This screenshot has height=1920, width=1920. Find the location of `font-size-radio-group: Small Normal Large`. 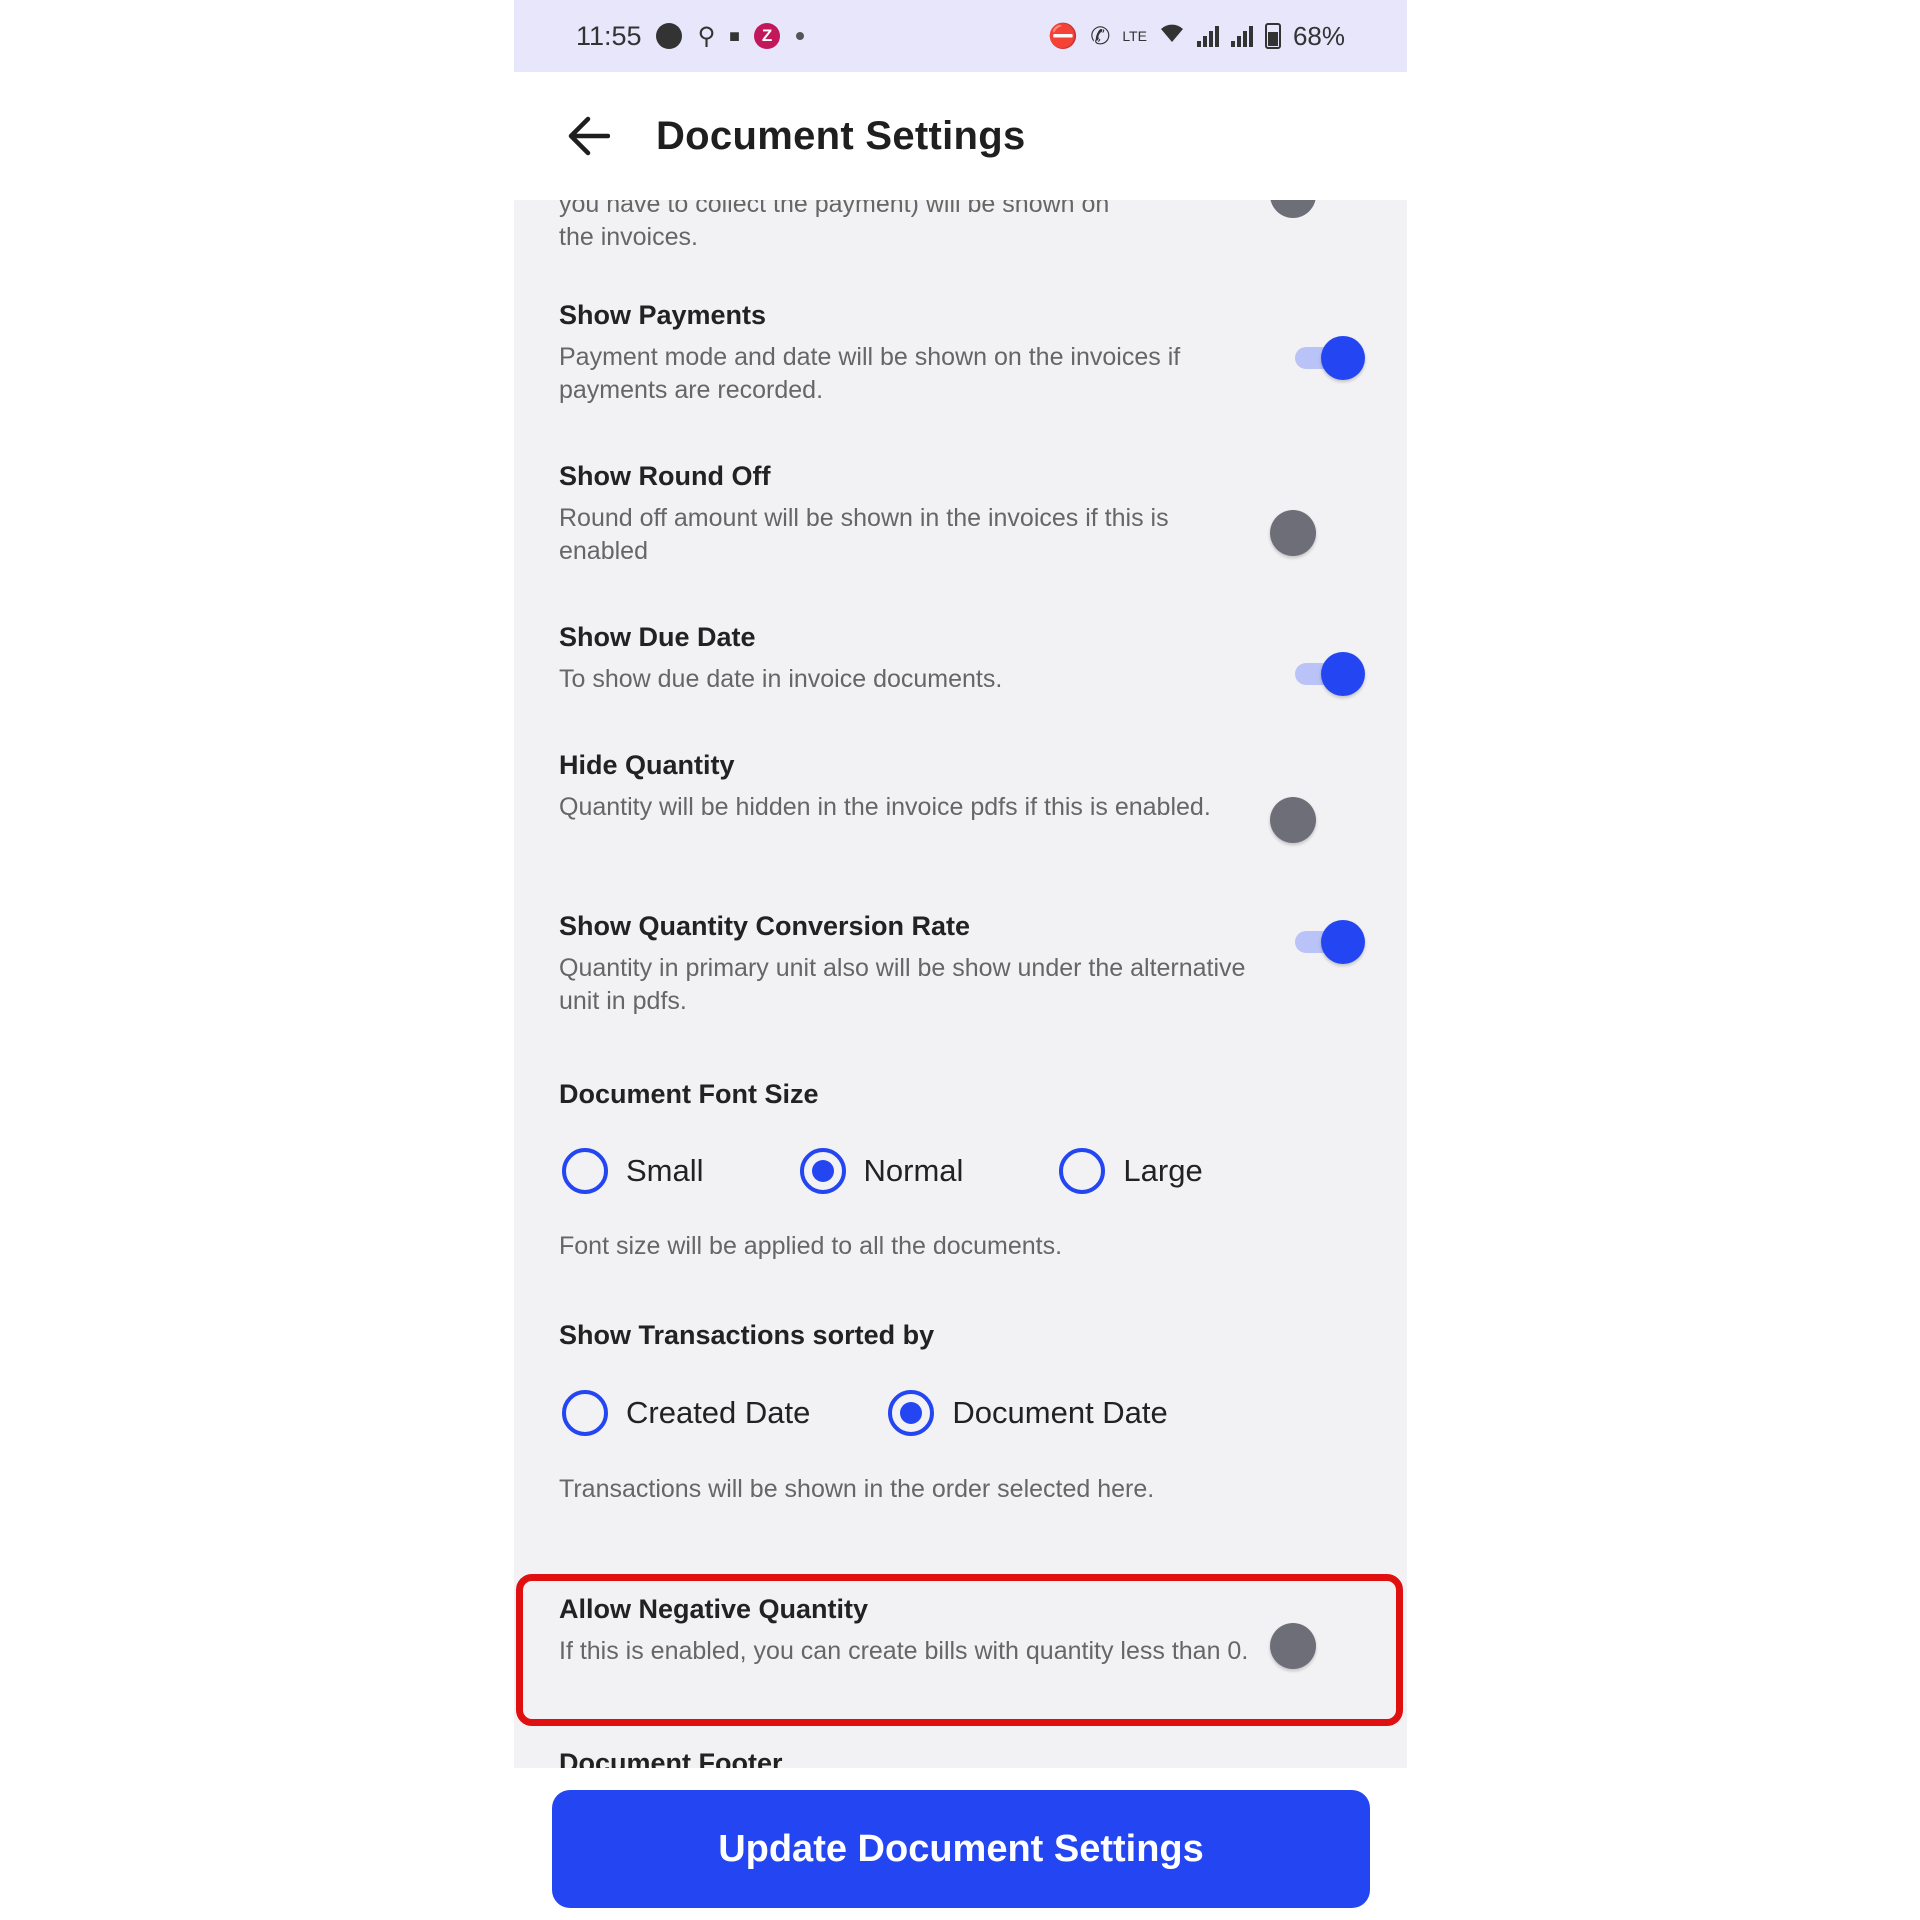

font-size-radio-group: Small Normal Large is located at coordinates (882, 1171).